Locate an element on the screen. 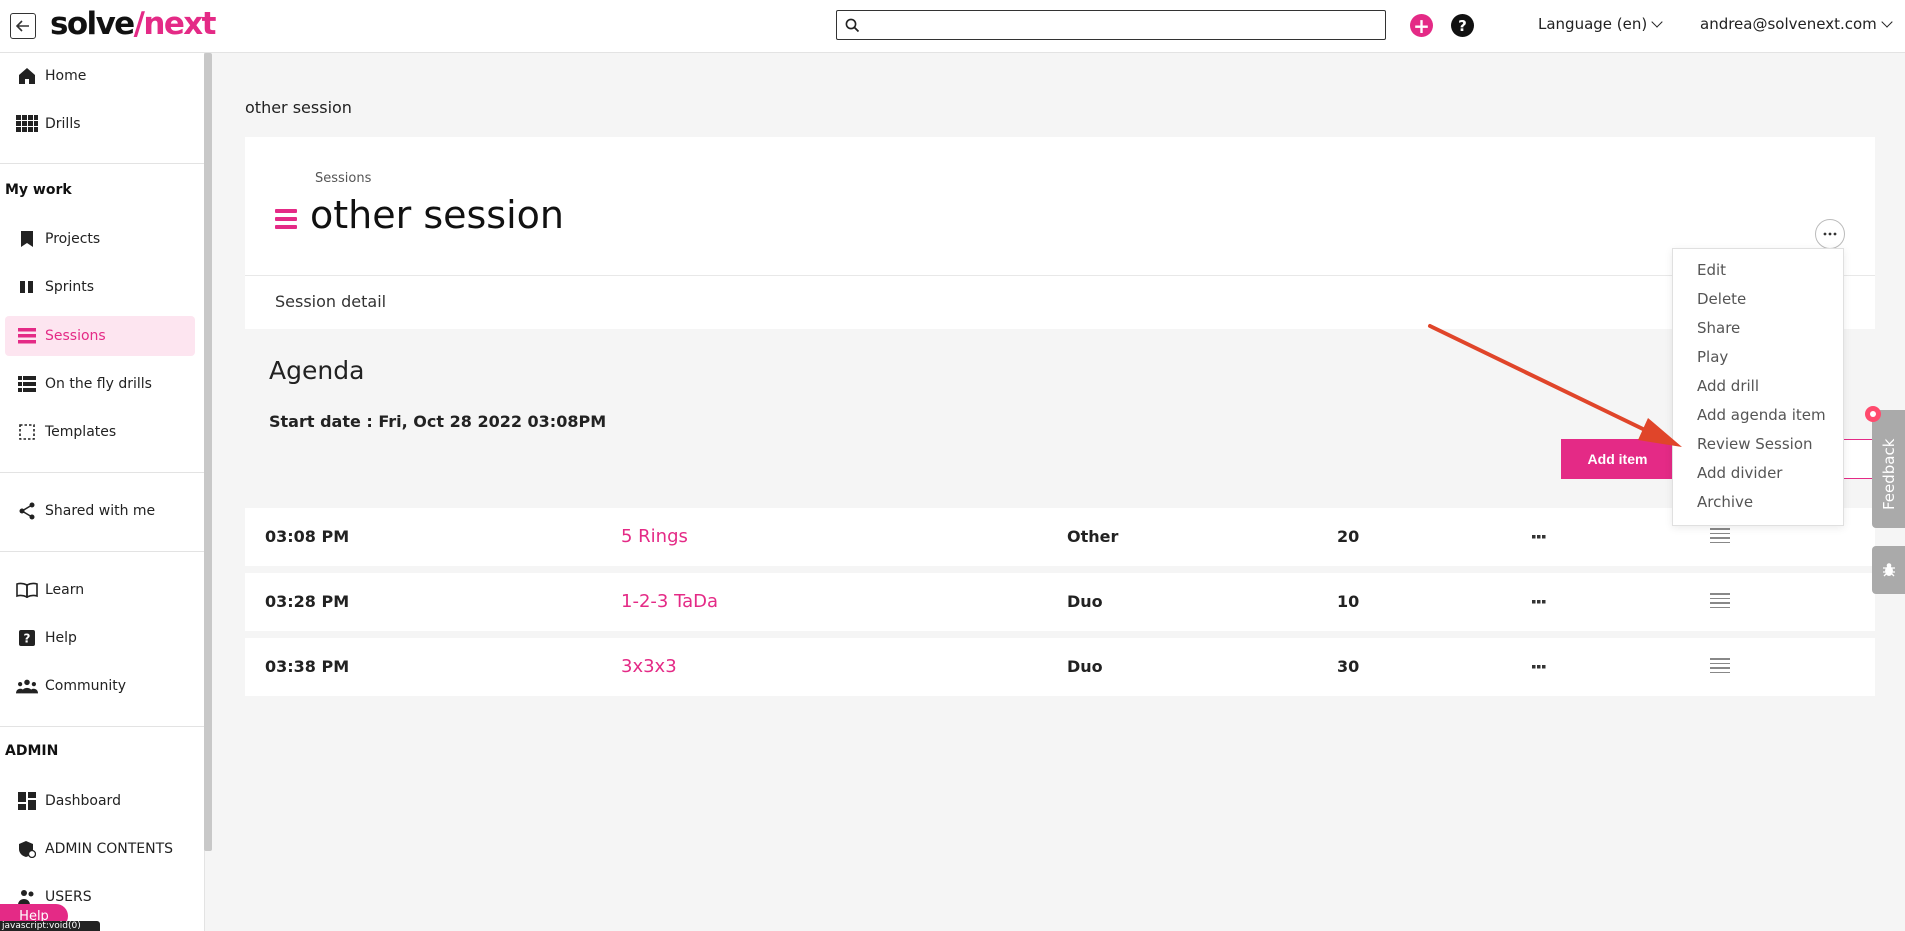 The width and height of the screenshot is (1905, 931). feedback-label: Feedback is located at coordinates (1889, 474).